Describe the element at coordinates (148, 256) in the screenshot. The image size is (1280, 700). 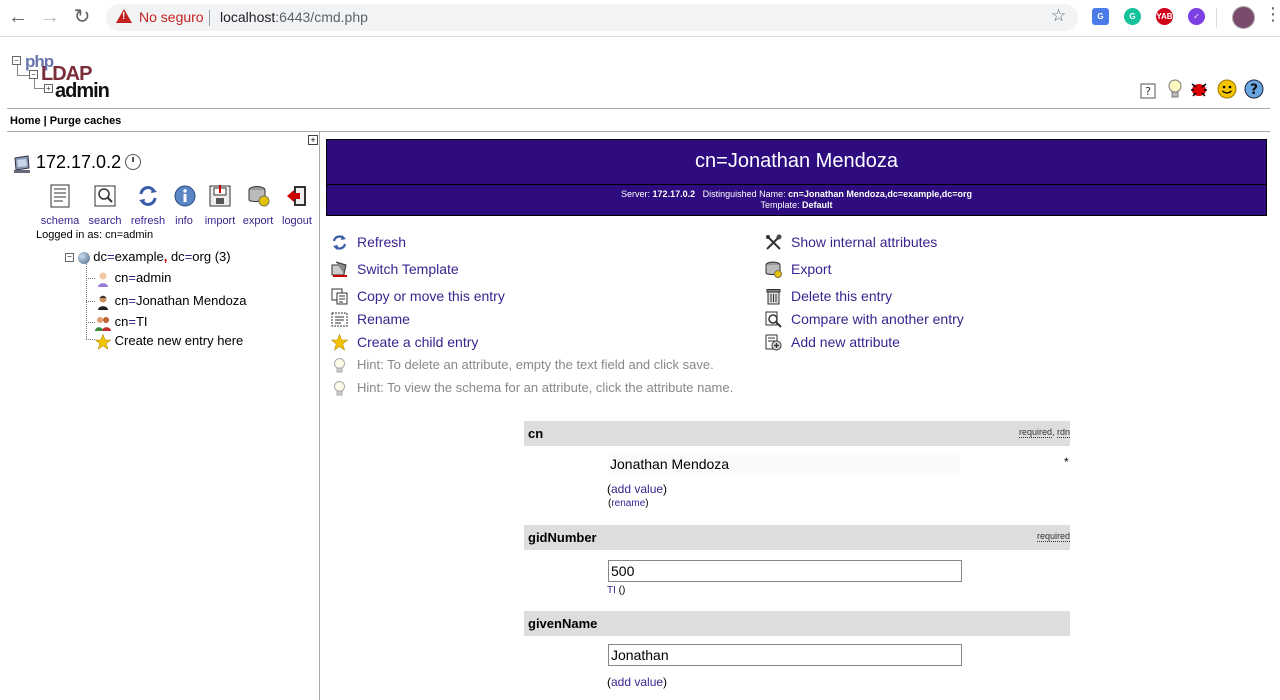
I see `tree-root: − dc=example, dc=org (3)` at that location.